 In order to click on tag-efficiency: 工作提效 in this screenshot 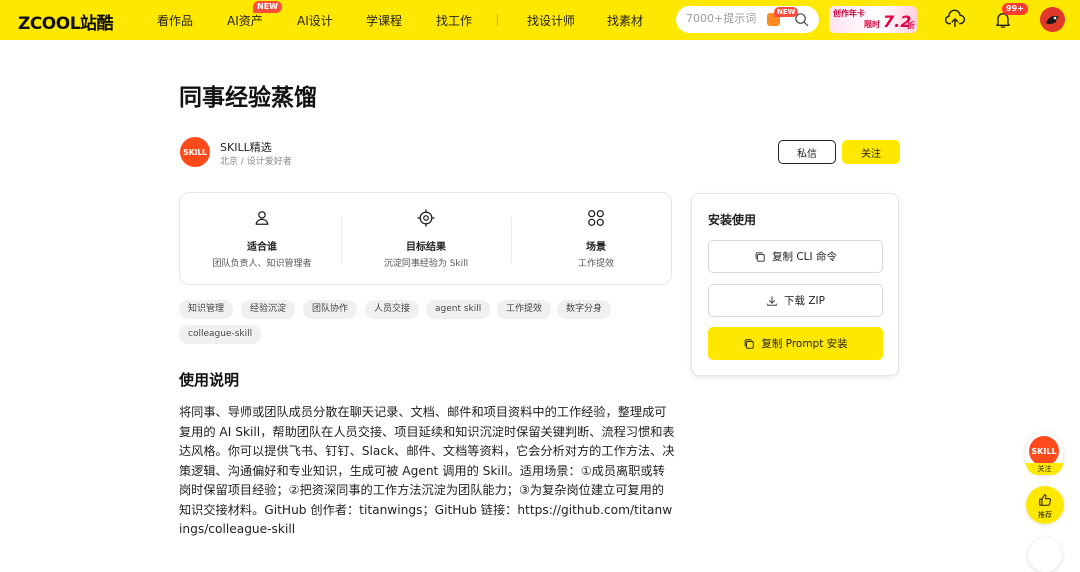, I will do `click(524, 309)`.